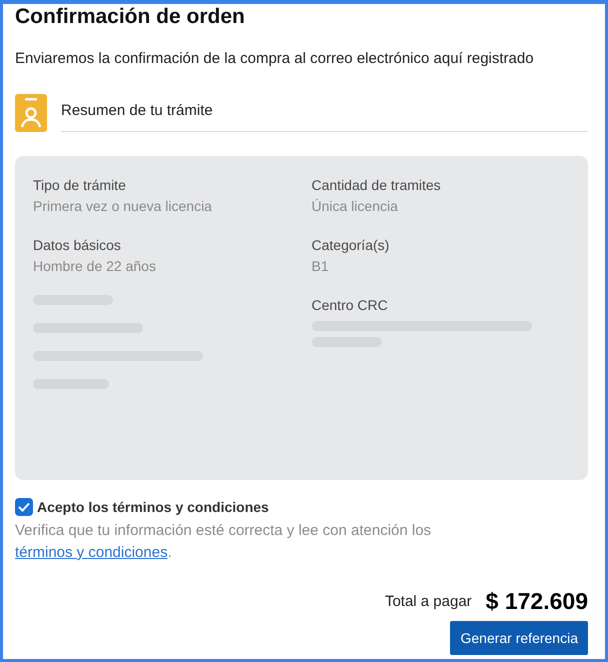 The image size is (608, 662). Describe the element at coordinates (321, 266) in the screenshot. I see `field-value: B1` at that location.